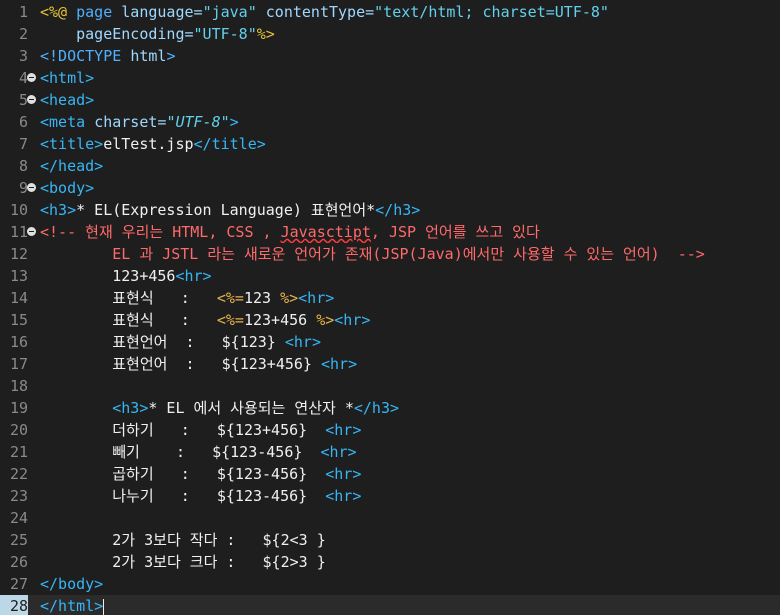 This screenshot has width=780, height=615. I want to click on code-text: 곱하기 : ${123-456} <hr>, so click(410, 474).